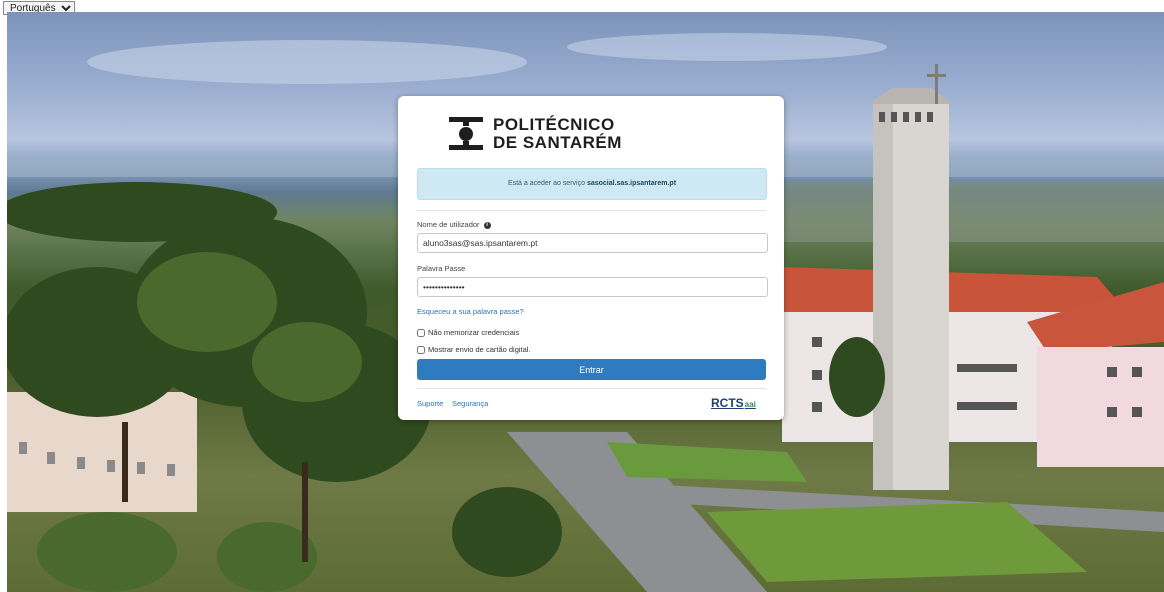 The height and width of the screenshot is (592, 1164). What do you see at coordinates (592, 243) in the screenshot?
I see `username-input` at bounding box center [592, 243].